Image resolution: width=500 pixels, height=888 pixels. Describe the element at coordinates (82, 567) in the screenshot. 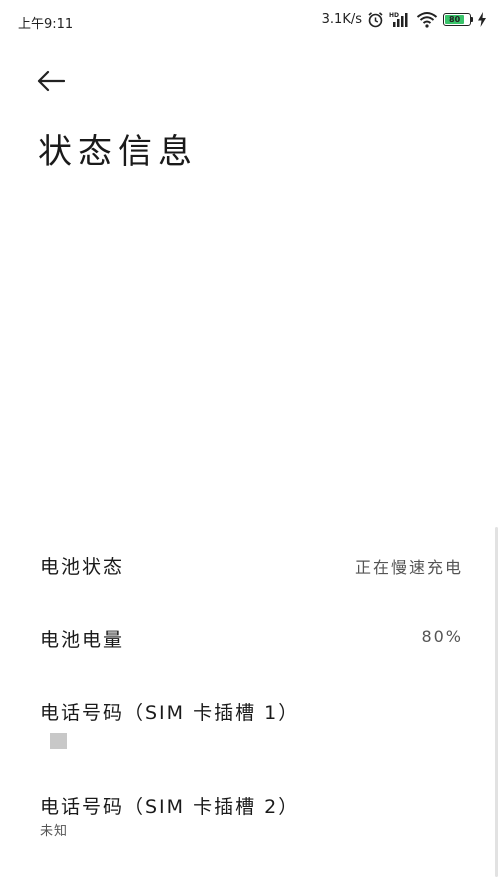

I see `battery-status-label: 电池状态` at that location.